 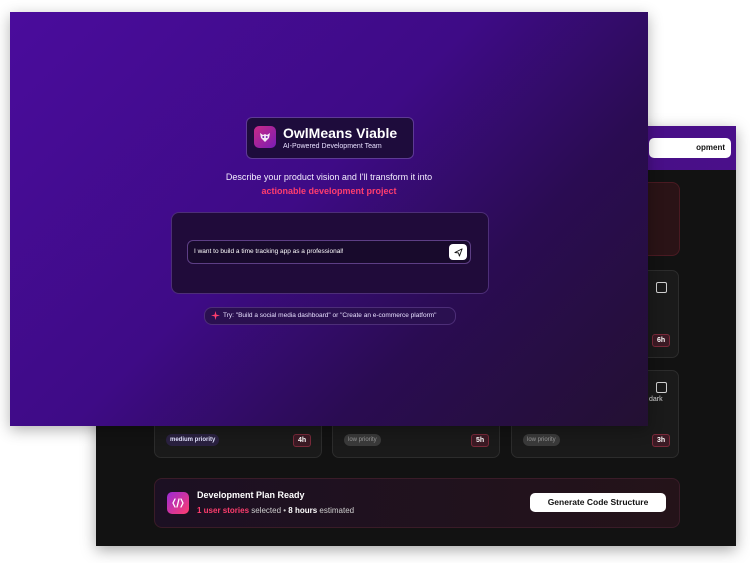 I want to click on owl-logo-icon, so click(x=265, y=137).